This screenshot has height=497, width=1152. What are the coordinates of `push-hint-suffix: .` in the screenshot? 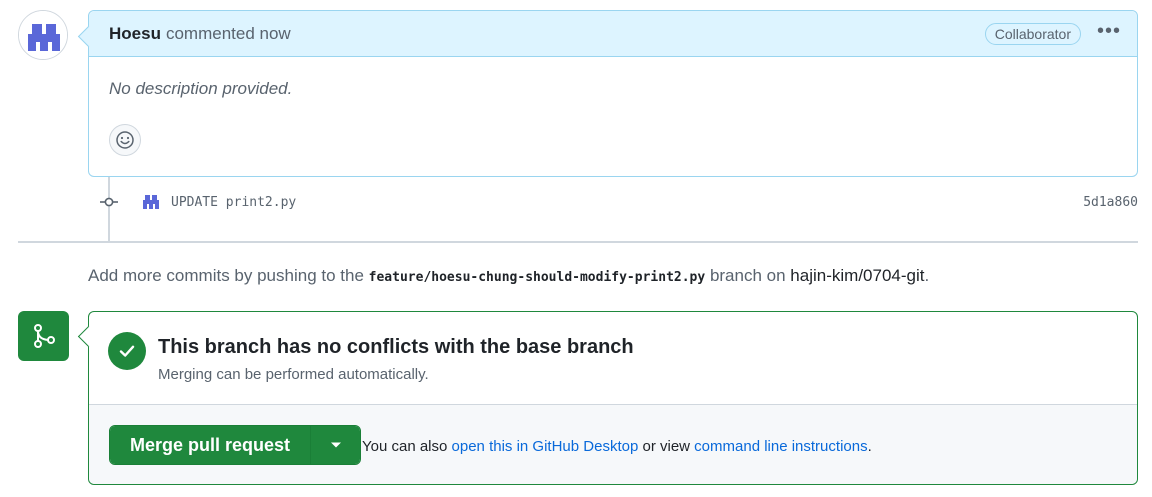 It's located at (927, 275).